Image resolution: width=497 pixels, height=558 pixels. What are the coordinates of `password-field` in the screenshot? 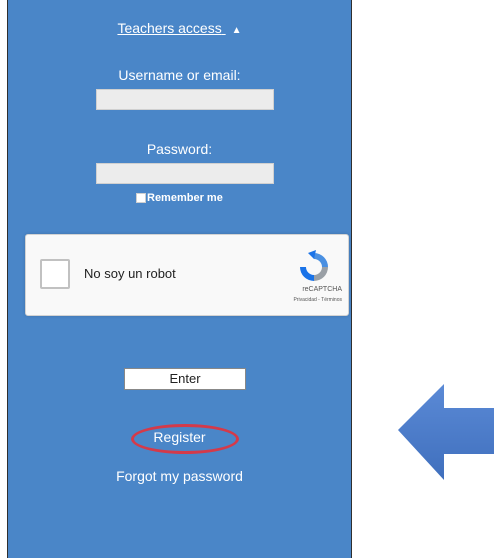 It's located at (185, 173).